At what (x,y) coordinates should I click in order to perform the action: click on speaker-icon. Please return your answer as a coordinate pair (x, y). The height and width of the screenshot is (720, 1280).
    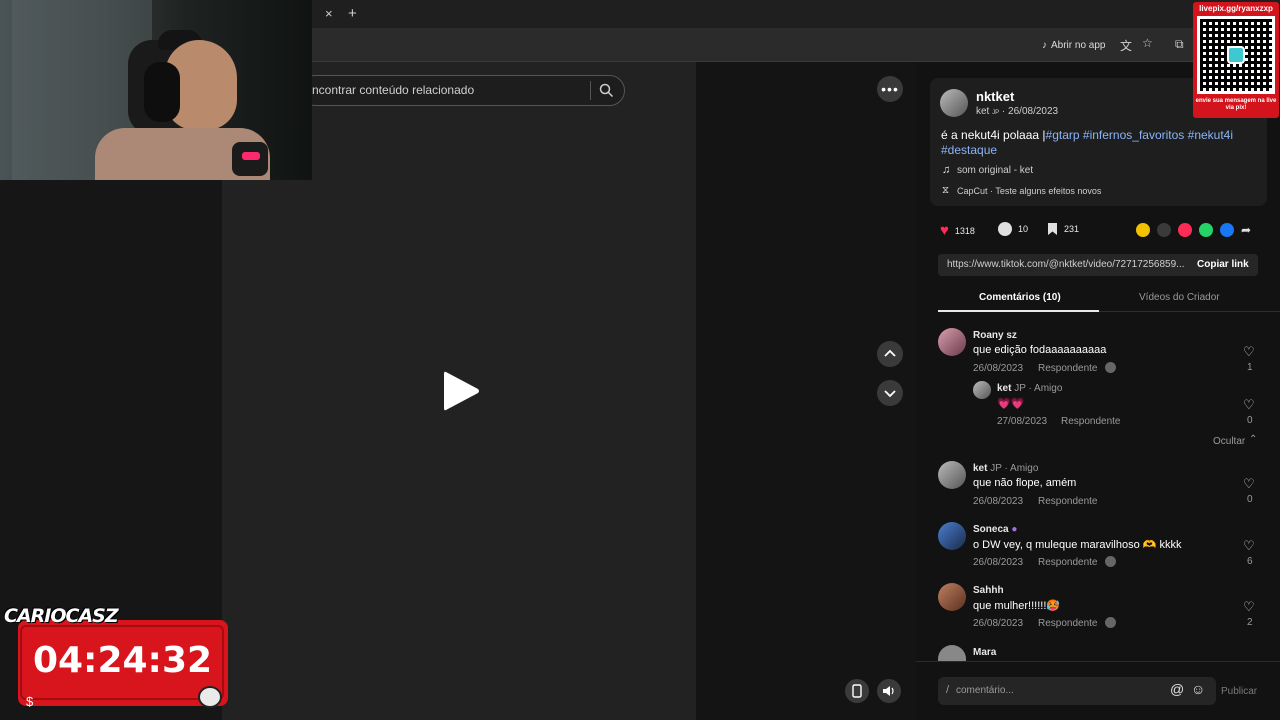
    Looking at the image, I should click on (888, 691).